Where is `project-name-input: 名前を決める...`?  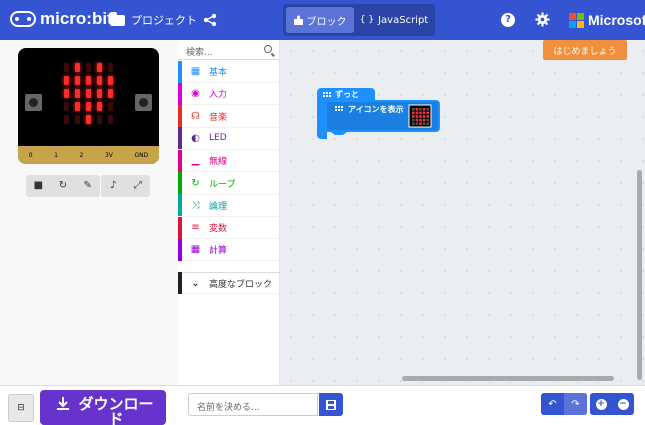 project-name-input: 名前を決める... is located at coordinates (253, 404).